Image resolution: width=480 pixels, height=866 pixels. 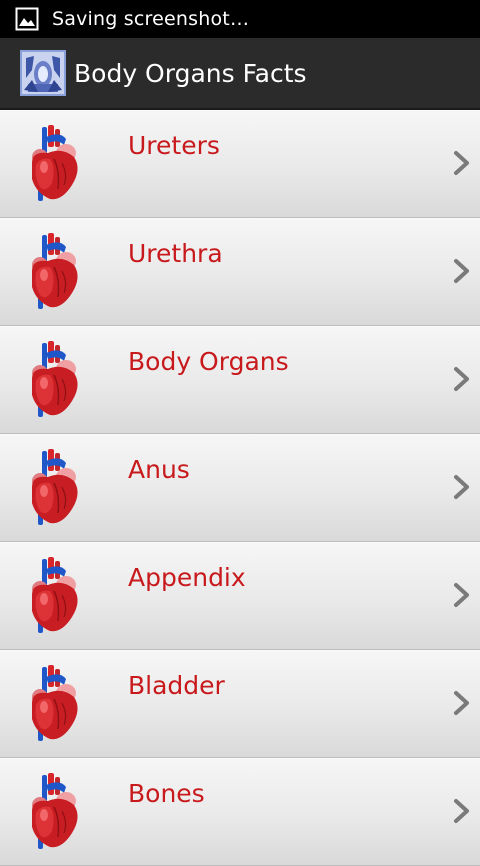 What do you see at coordinates (27, 19) in the screenshot?
I see `image-icon` at bounding box center [27, 19].